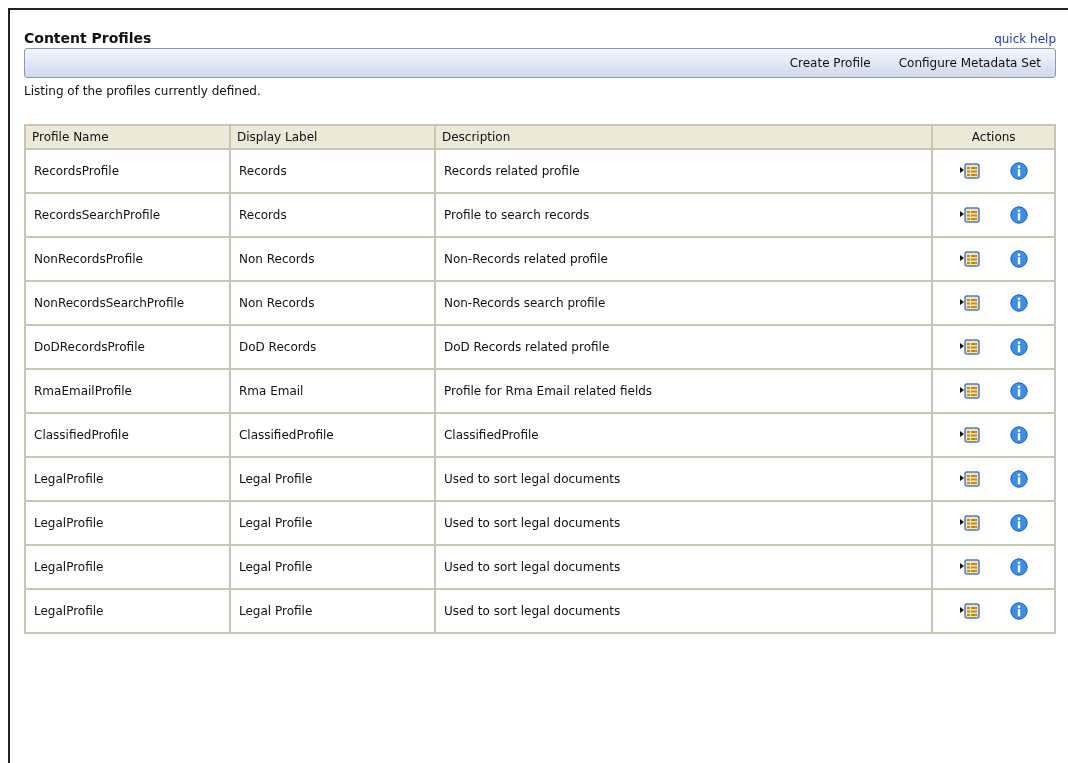 The width and height of the screenshot is (1068, 763). What do you see at coordinates (332, 137) in the screenshot?
I see `column-header: Display Label` at bounding box center [332, 137].